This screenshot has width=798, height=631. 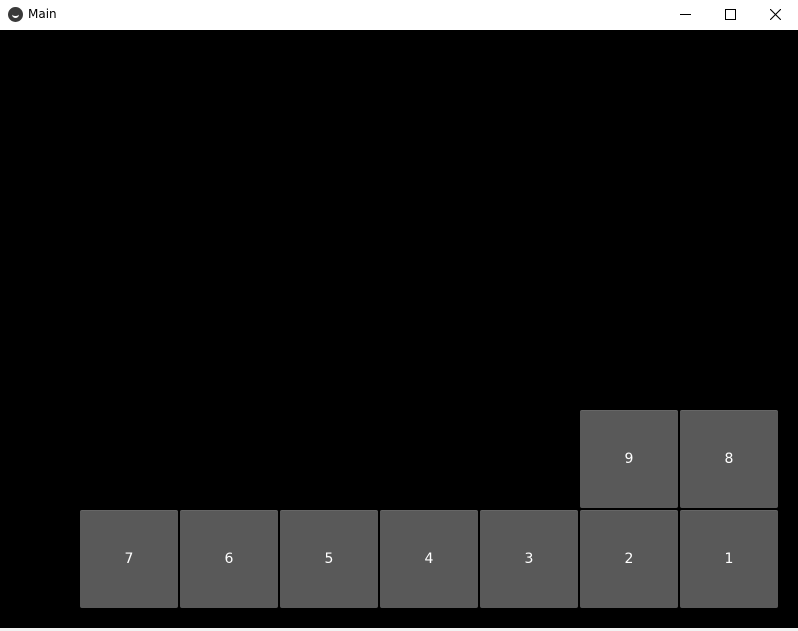 I want to click on close-button, so click(x=775, y=15).